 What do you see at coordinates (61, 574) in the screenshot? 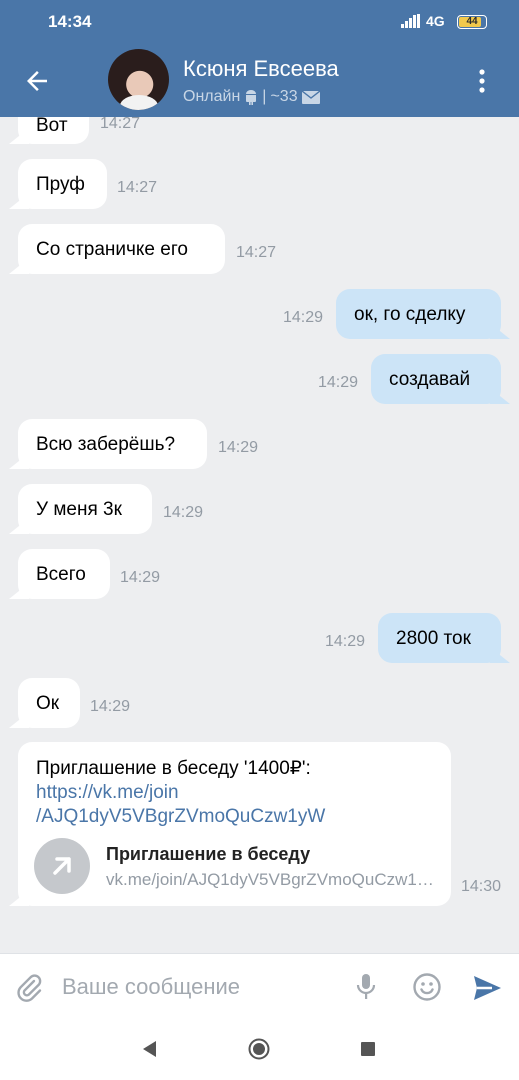
I see `message-text: Всего` at bounding box center [61, 574].